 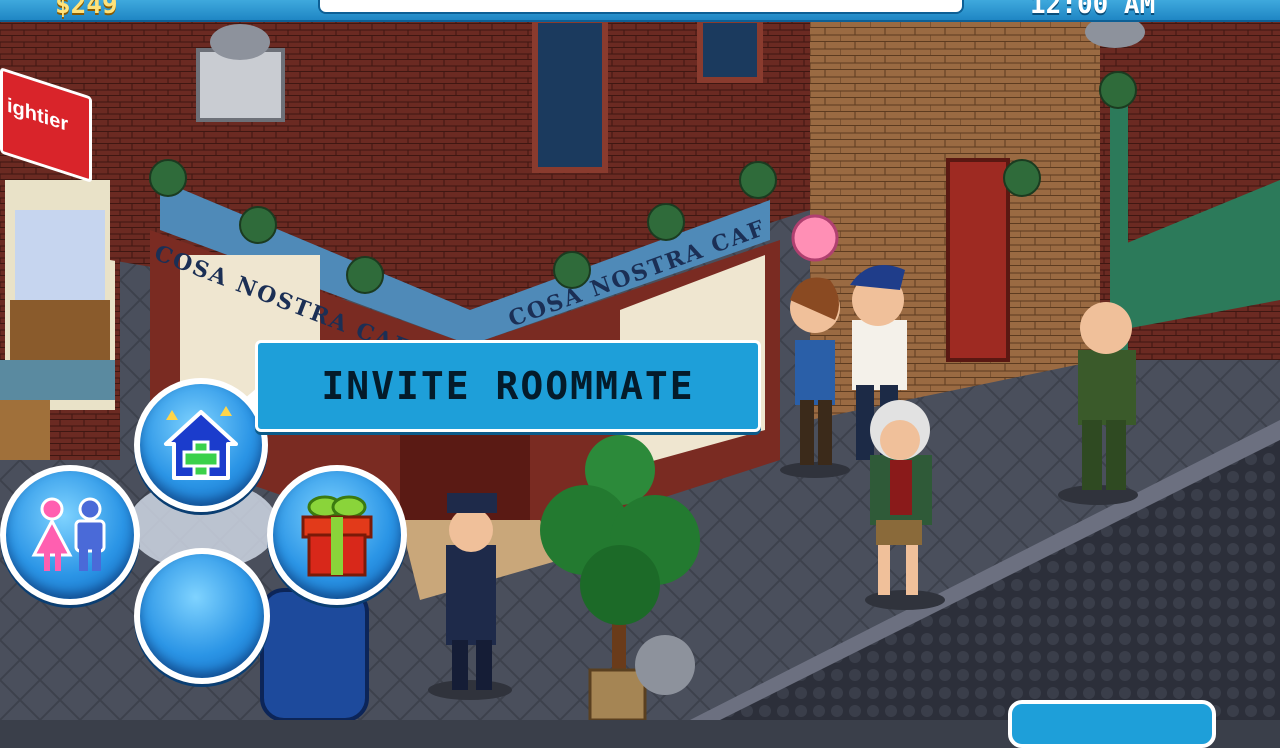 I want to click on top-hud: $249 12:00 AM, so click(x=640, y=11).